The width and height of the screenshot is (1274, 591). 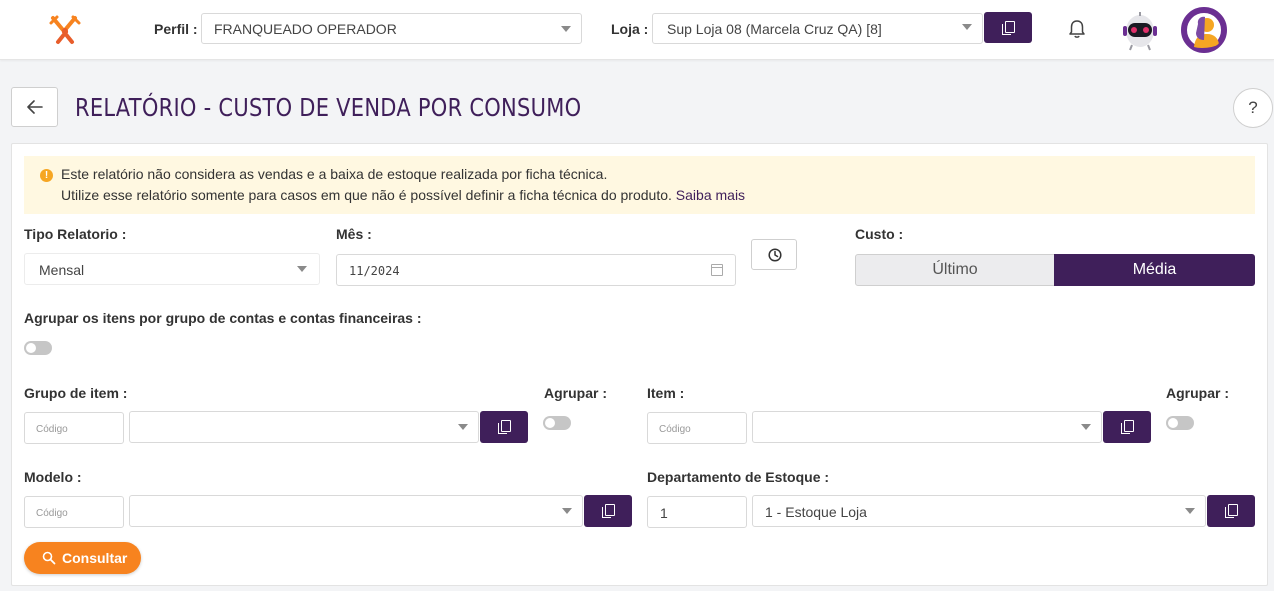 I want to click on item-copy-button, so click(x=1127, y=427).